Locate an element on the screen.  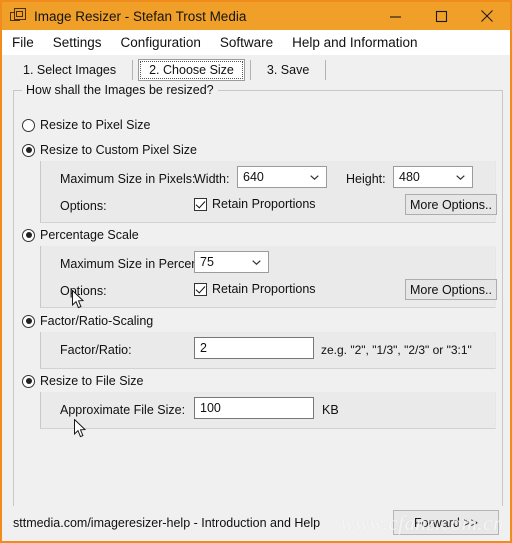
radio-percentage-scale: Percentage Scale is located at coordinates (80, 235).